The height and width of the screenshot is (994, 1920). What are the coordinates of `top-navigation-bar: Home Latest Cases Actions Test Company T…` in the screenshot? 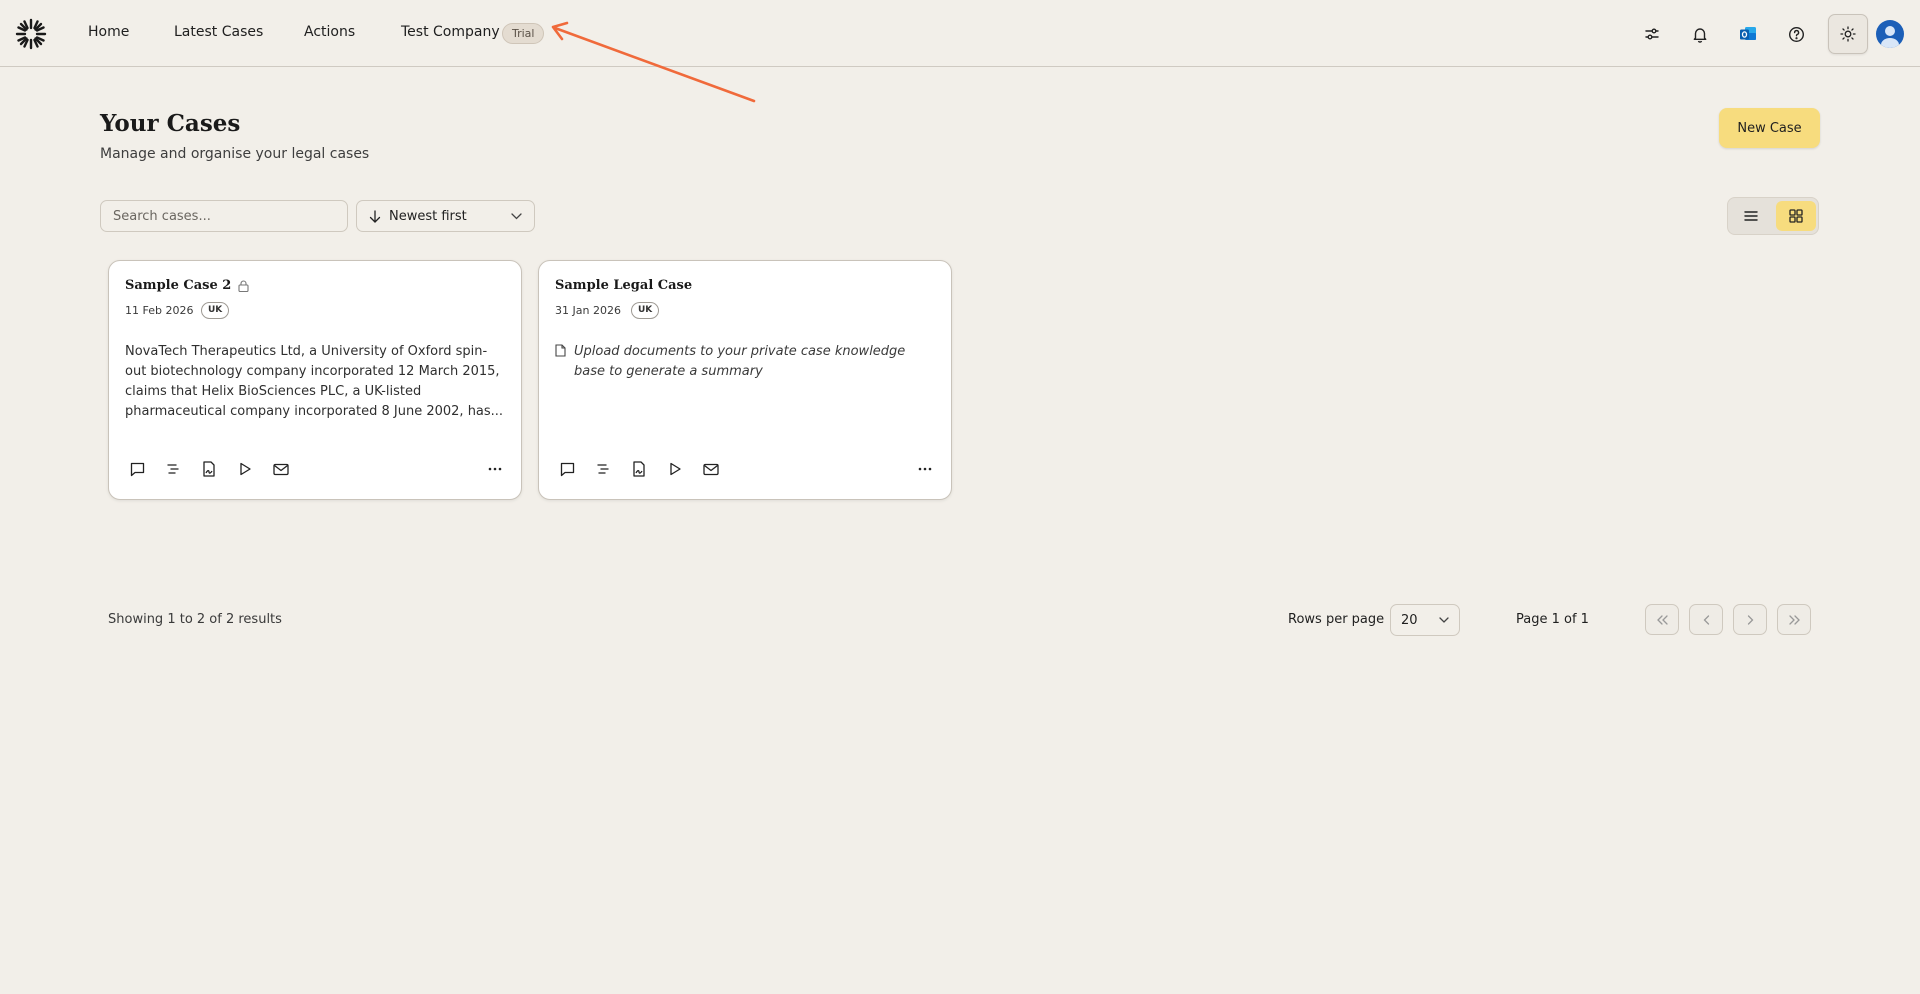 It's located at (960, 33).